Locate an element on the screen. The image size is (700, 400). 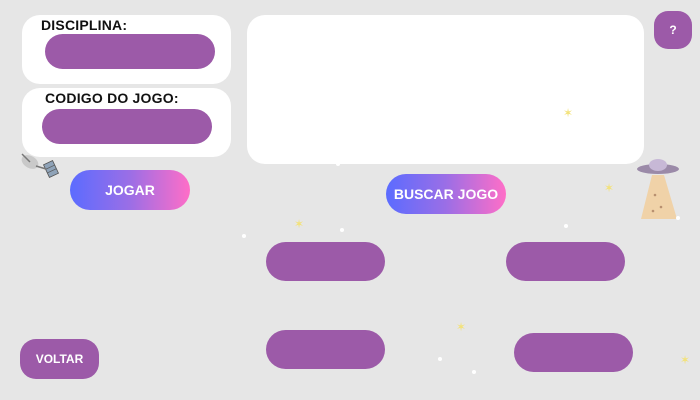
codigo-label: CODIGO DO JOGO: is located at coordinates (112, 98).